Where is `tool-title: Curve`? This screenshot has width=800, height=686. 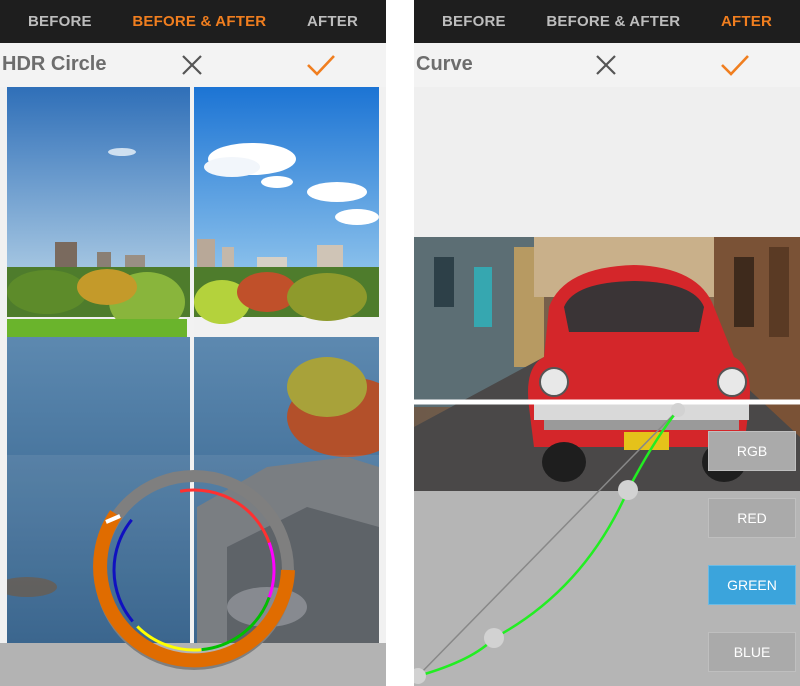
tool-title: Curve is located at coordinates (444, 64).